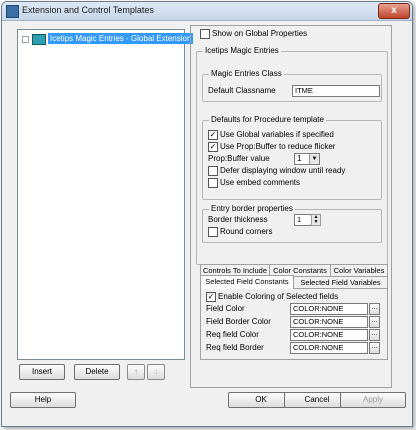 Image resolution: width=416 pixels, height=430 pixels. I want to click on enable-coloring-label: Enable Coloring of Selected fields, so click(278, 296).